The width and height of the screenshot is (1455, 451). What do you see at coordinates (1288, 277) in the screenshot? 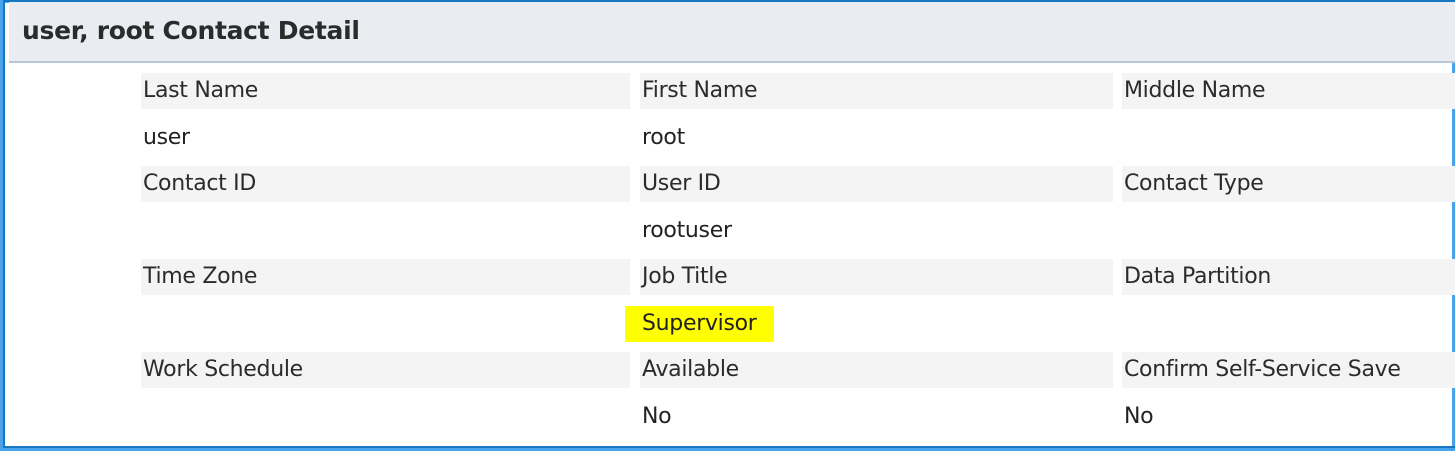
I see `field-label-data-partition: Data Partition` at bounding box center [1288, 277].